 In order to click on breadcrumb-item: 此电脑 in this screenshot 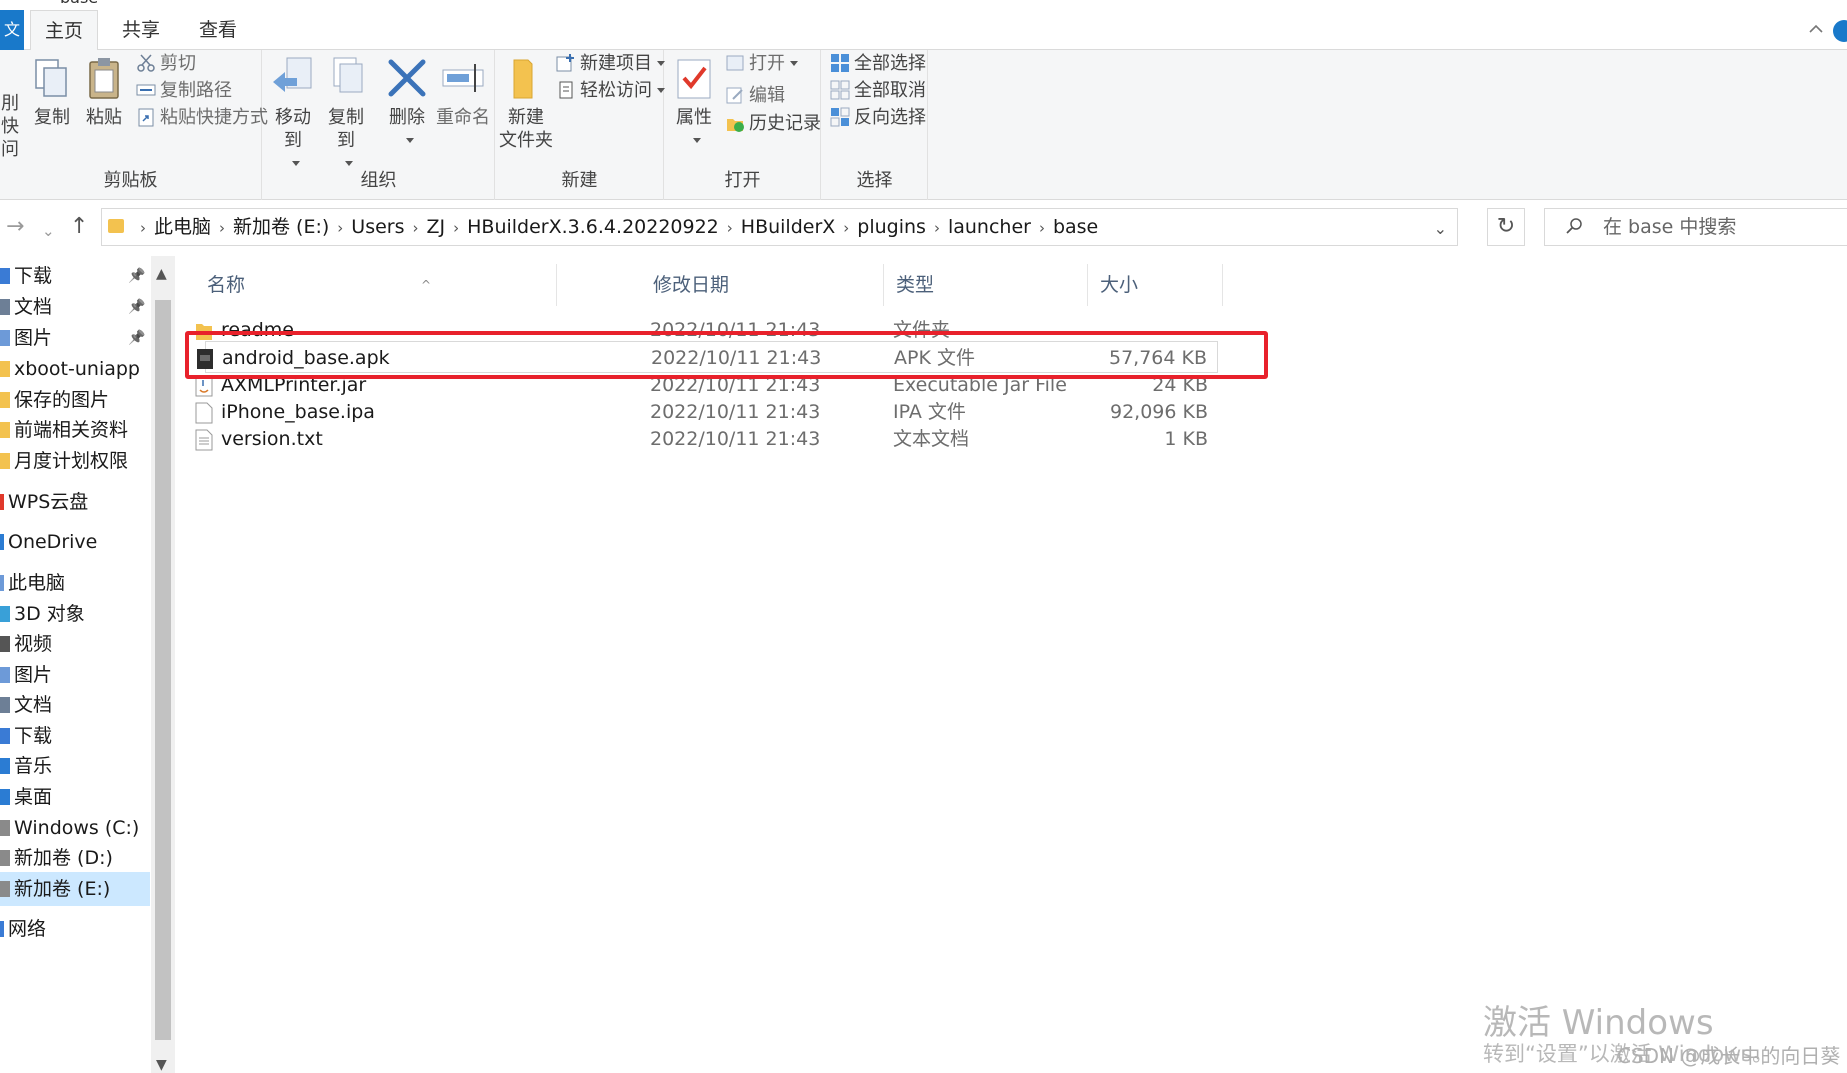, I will do `click(182, 227)`.